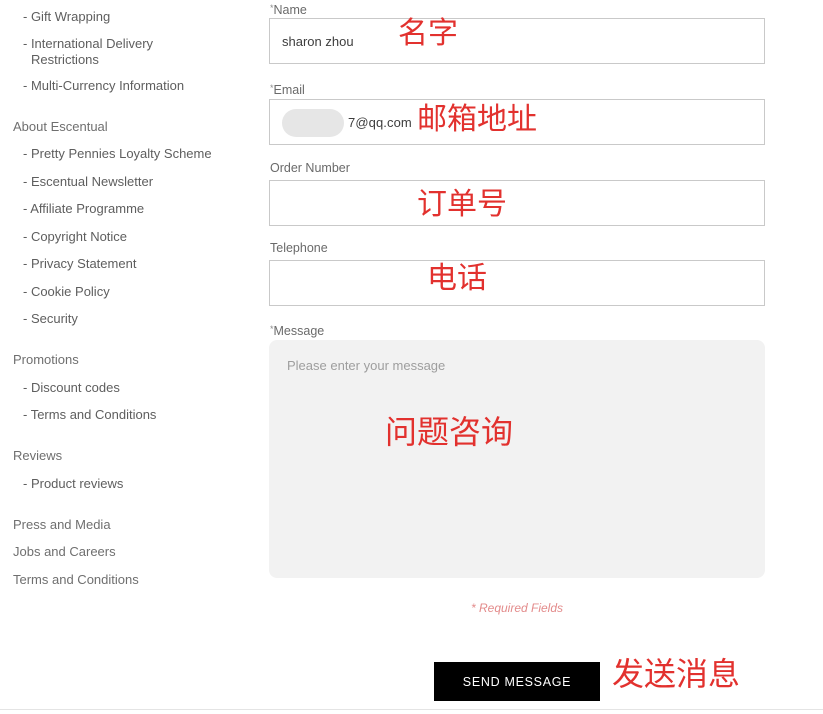 Image resolution: width=823 pixels, height=714 pixels. I want to click on sidebar-heading-promotions: Promotions, so click(131, 360).